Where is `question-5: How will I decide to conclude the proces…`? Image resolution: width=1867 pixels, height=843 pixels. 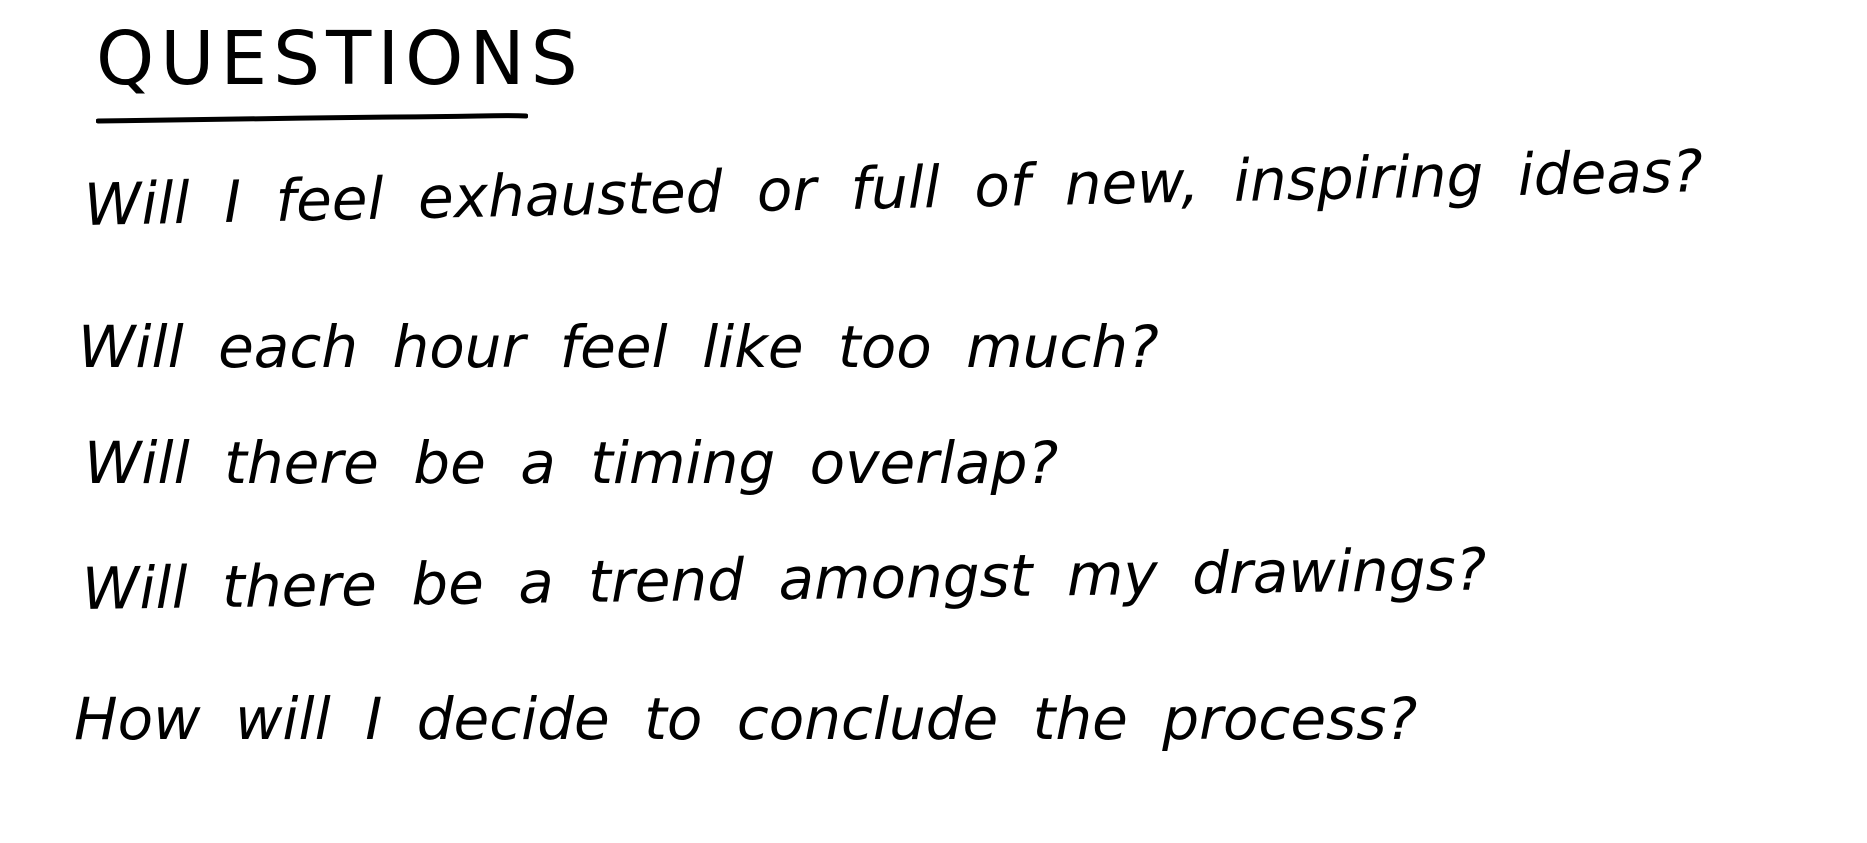 question-5: How will I decide to conclude the proces… is located at coordinates (746, 719).